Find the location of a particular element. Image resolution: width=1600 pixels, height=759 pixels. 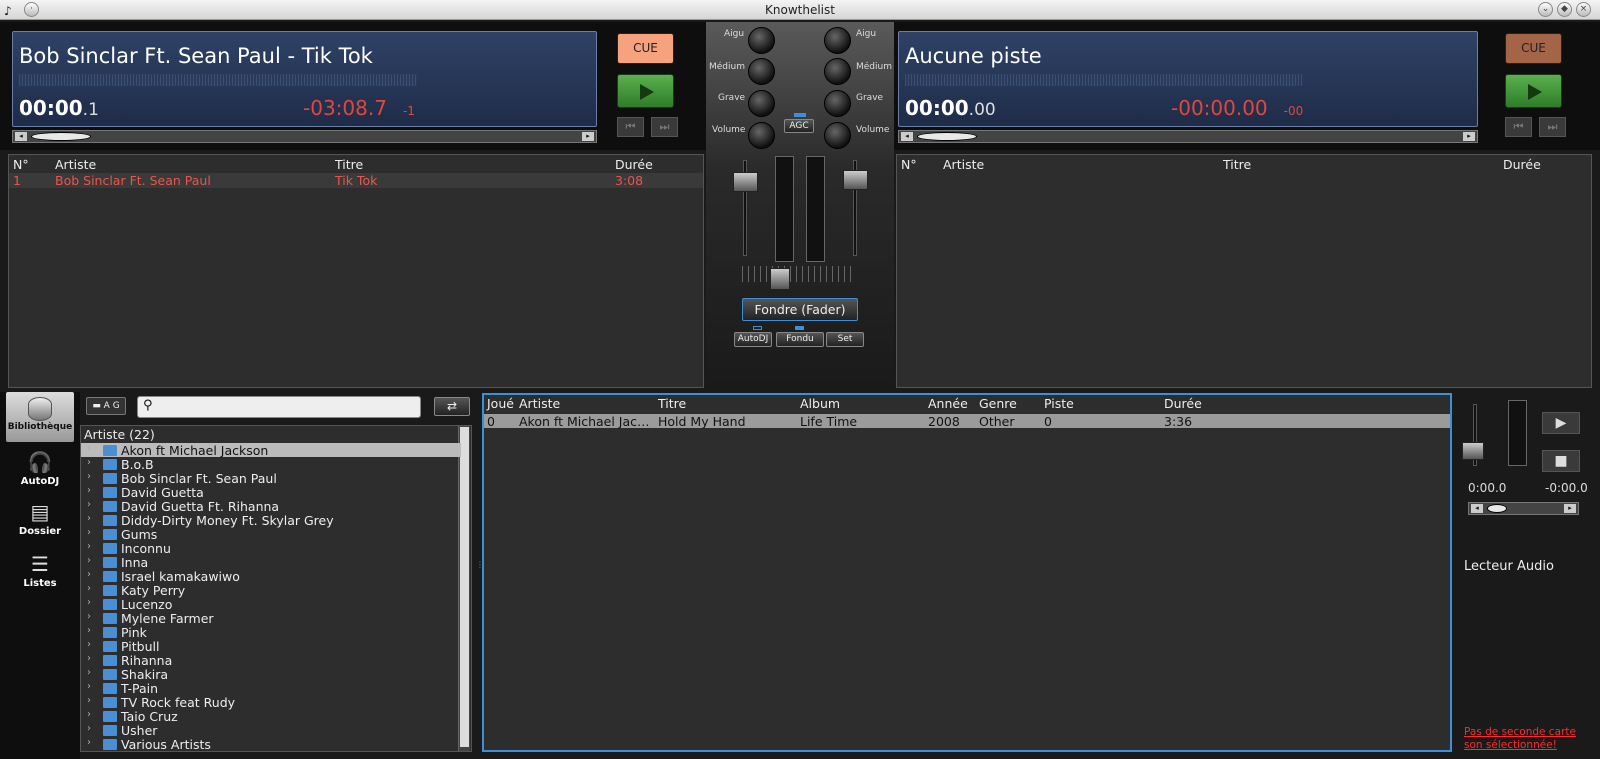

deck-left-play-button is located at coordinates (645, 91).